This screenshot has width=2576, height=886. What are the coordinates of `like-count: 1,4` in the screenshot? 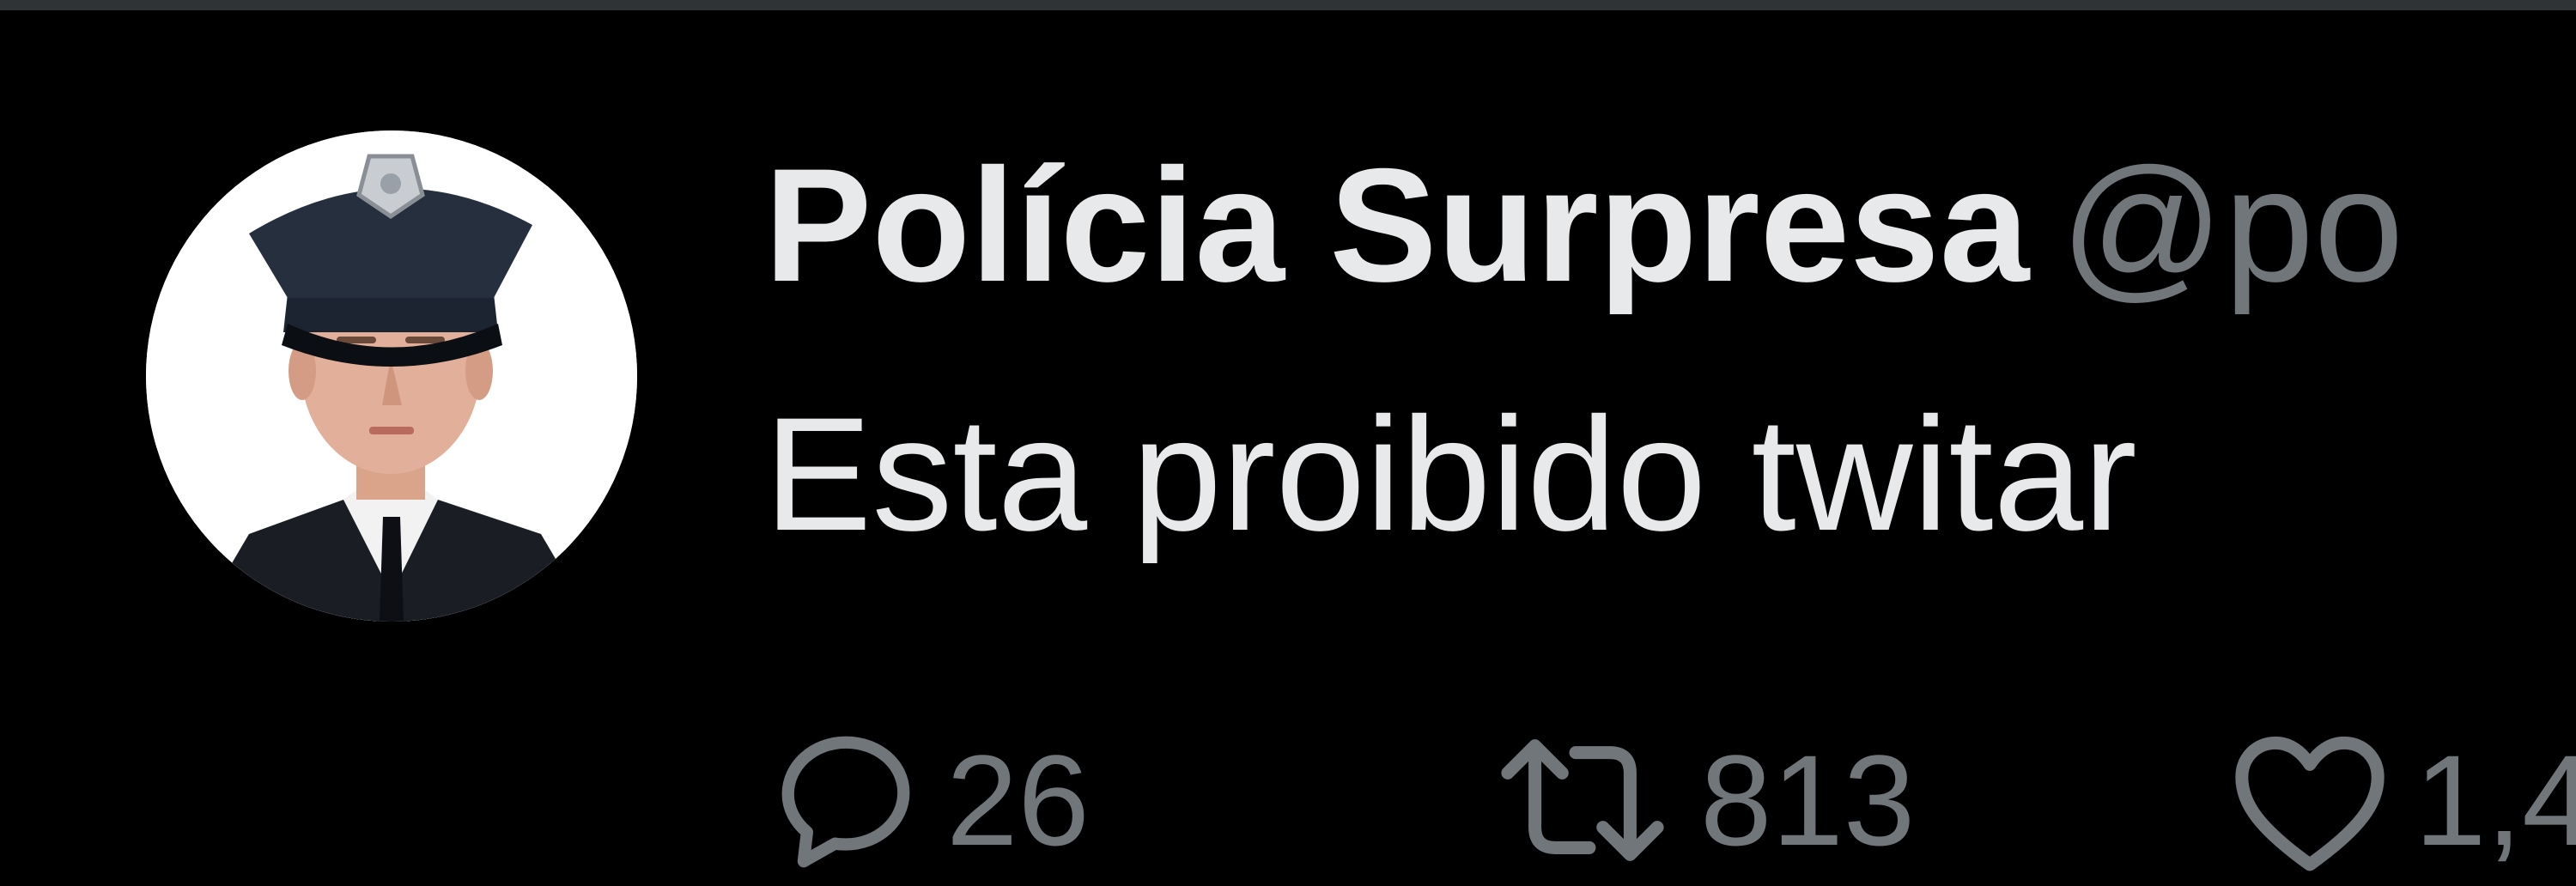 It's located at (2495, 800).